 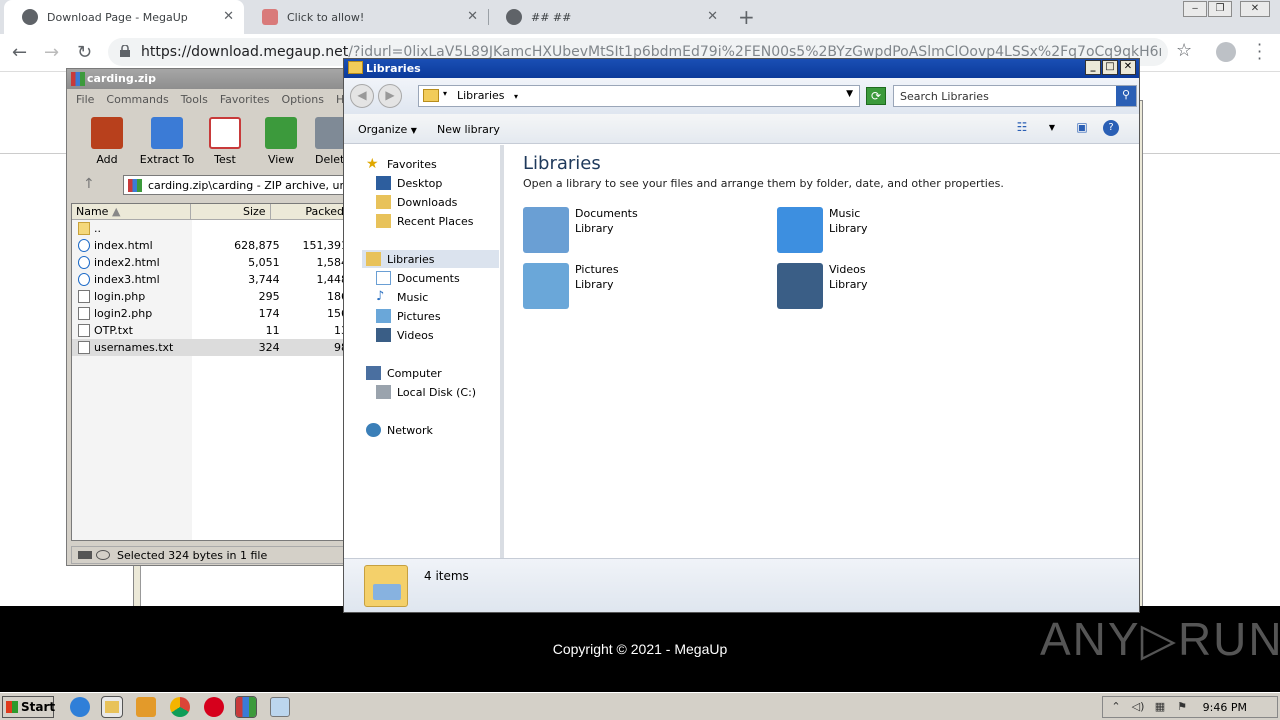 I want to click on details-pane: 4 items, so click(x=741, y=585).